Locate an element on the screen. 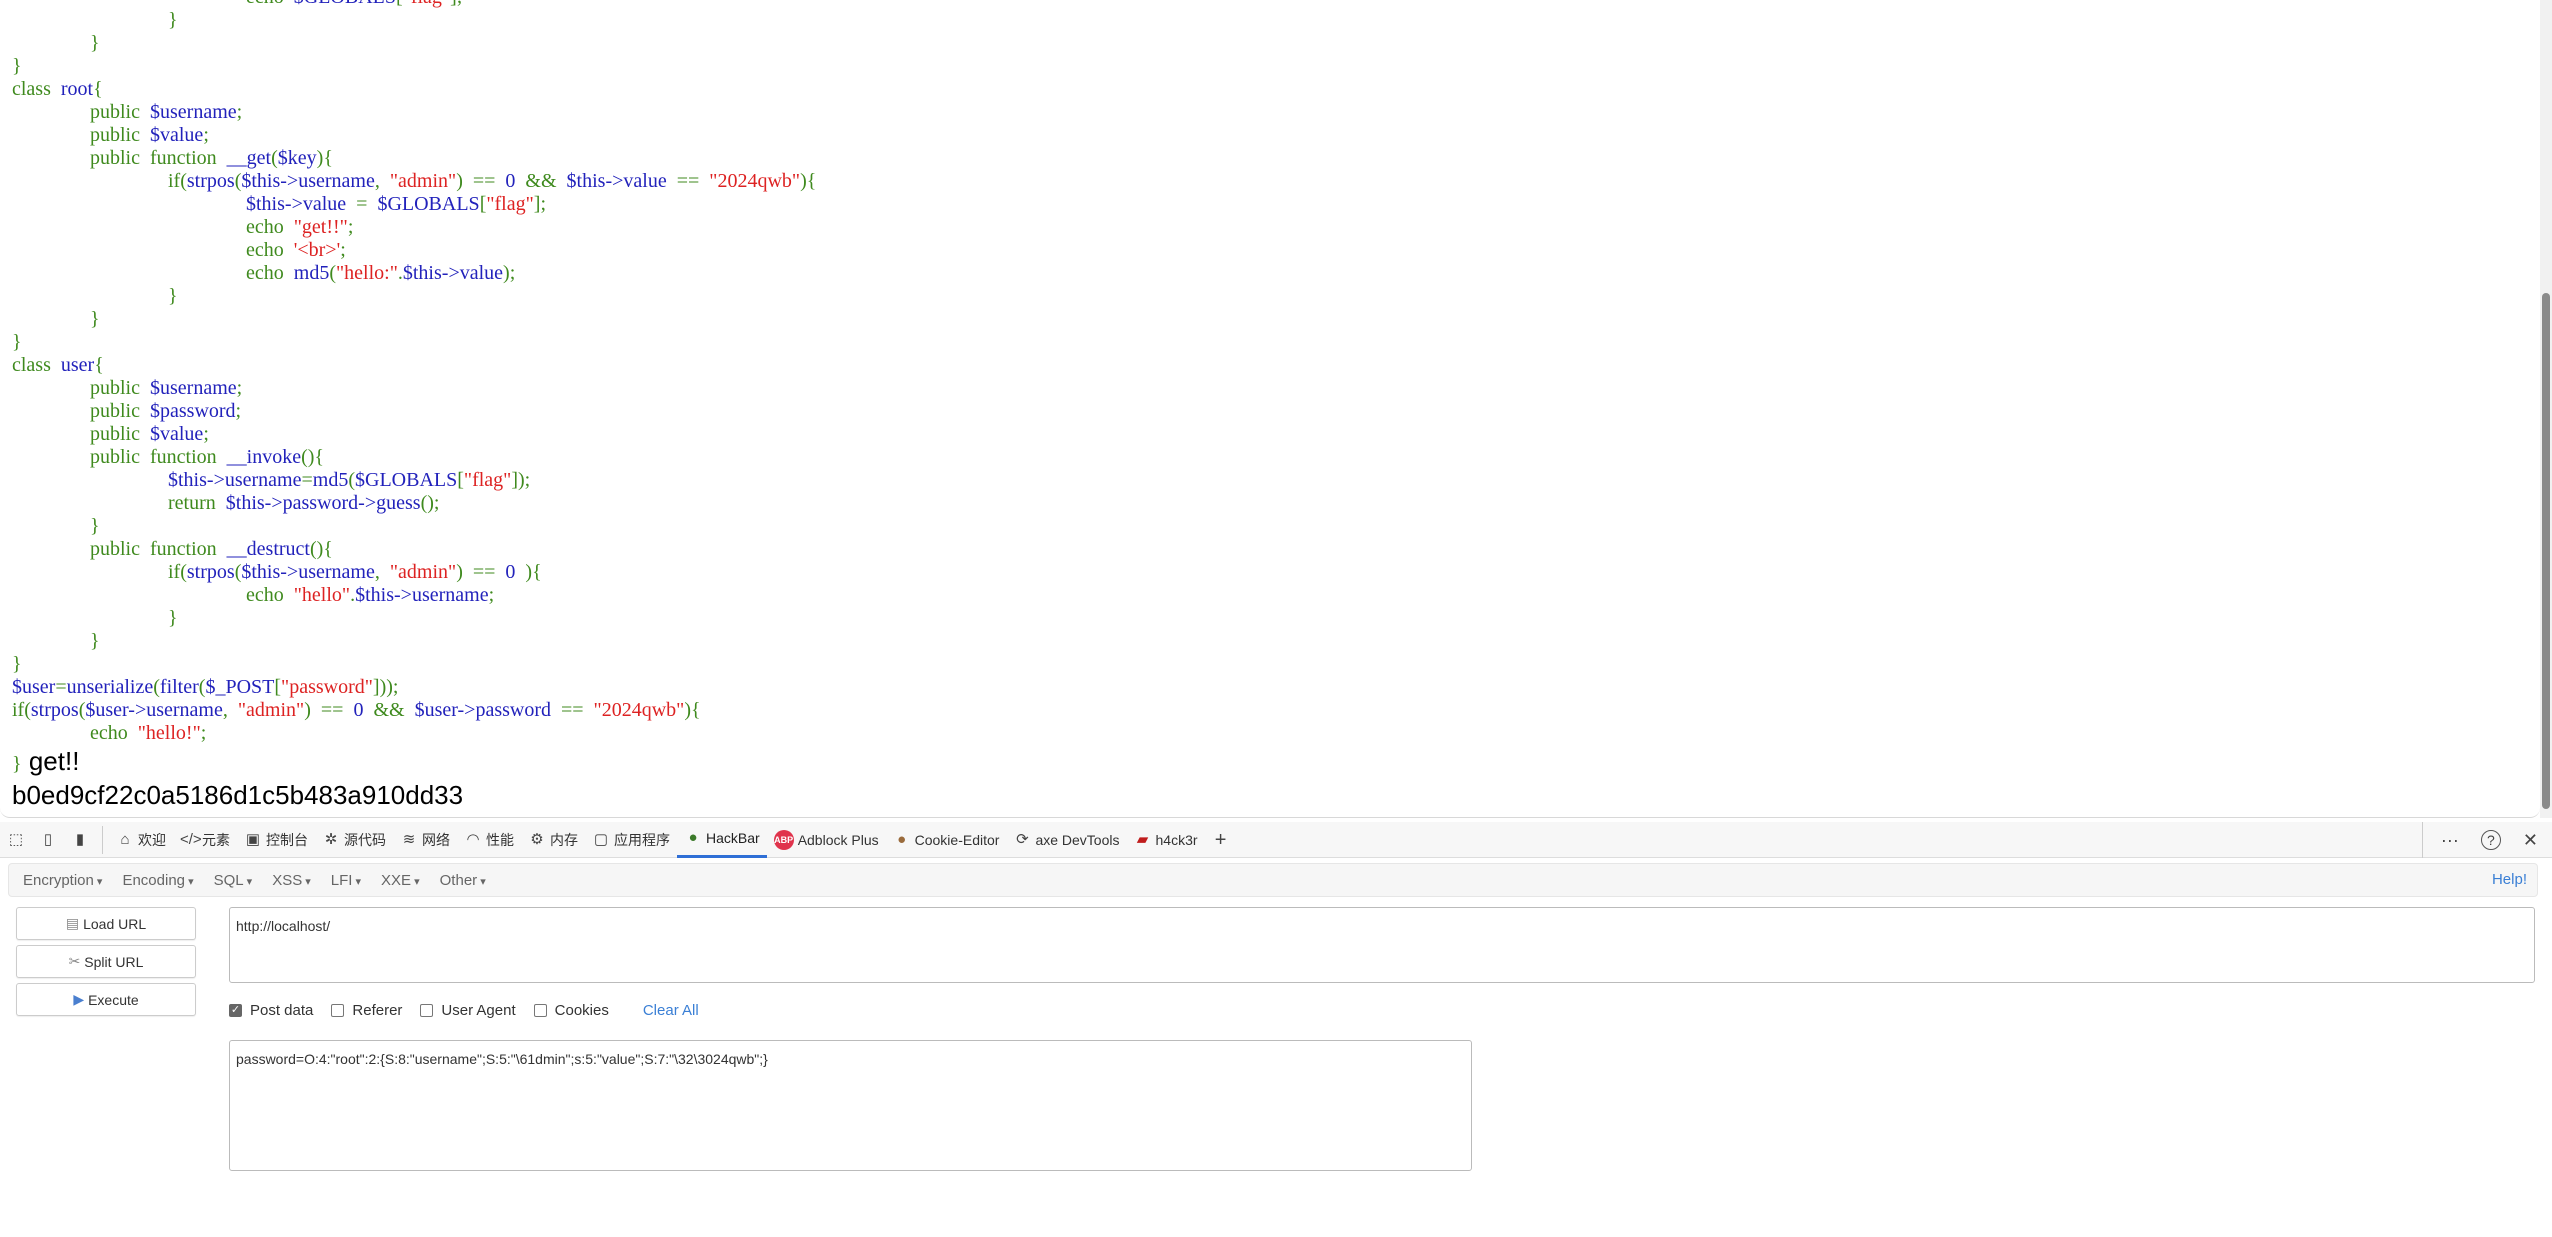 Image resolution: width=2552 pixels, height=1237 pixels. wifi-icon: ≋ is located at coordinates (409, 839).